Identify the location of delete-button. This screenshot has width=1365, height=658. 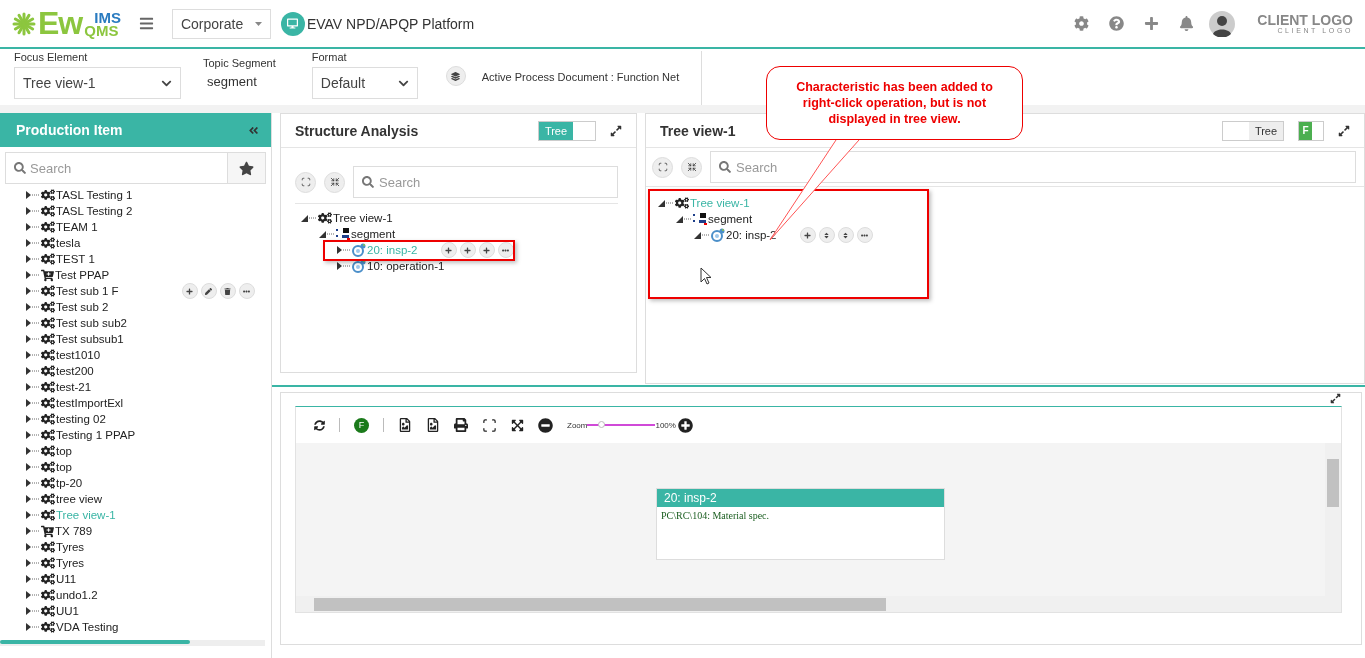
(227, 291).